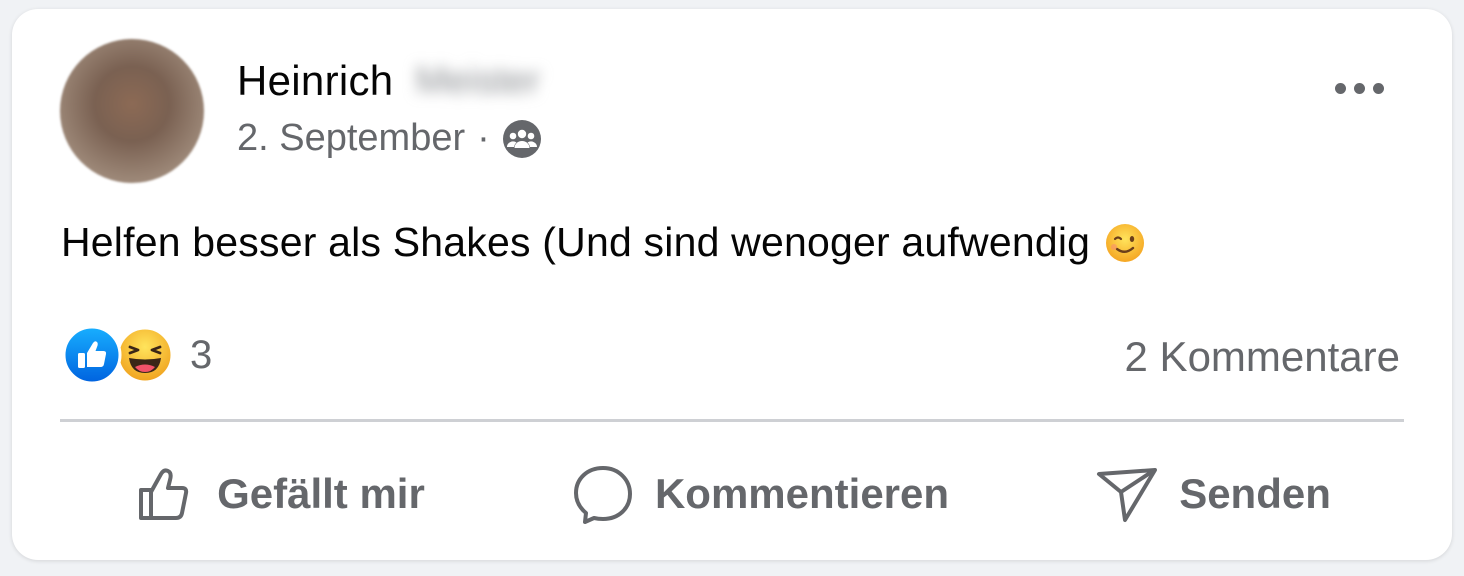  What do you see at coordinates (321, 493) in the screenshot?
I see `like-button-label: Gefällt mir` at bounding box center [321, 493].